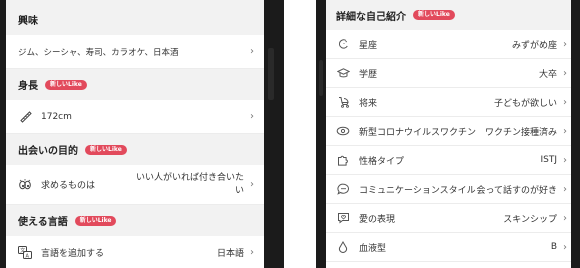 Image resolution: width=580 pixels, height=268 pixels. I want to click on detail-label: 将来, so click(368, 103).